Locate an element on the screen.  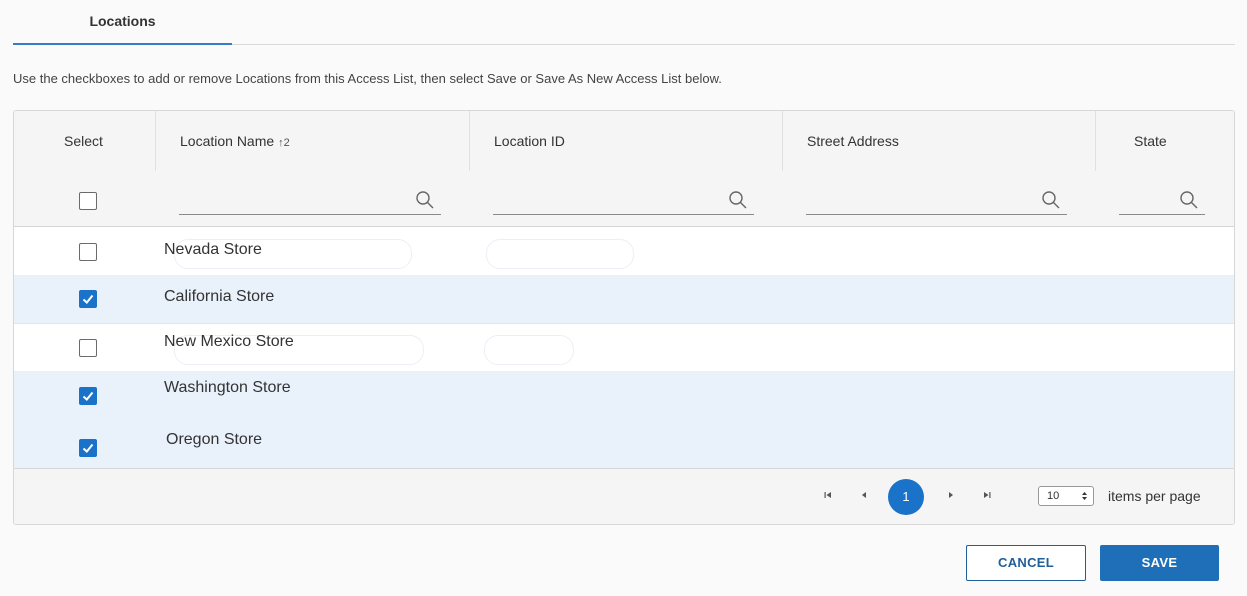
table-row: California Store is located at coordinates (624, 299).